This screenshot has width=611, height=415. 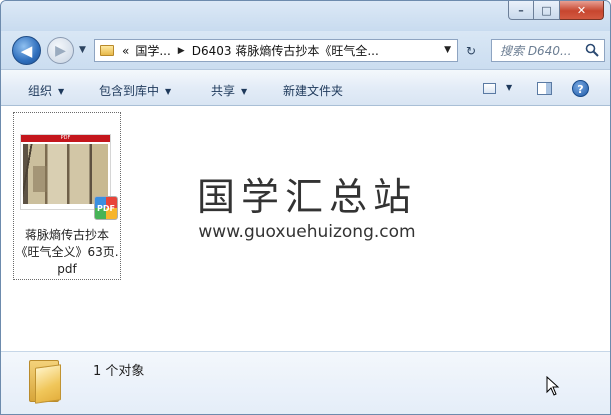 I want to click on include-in-library-menu: 包含到库中 ▼, so click(x=135, y=90).